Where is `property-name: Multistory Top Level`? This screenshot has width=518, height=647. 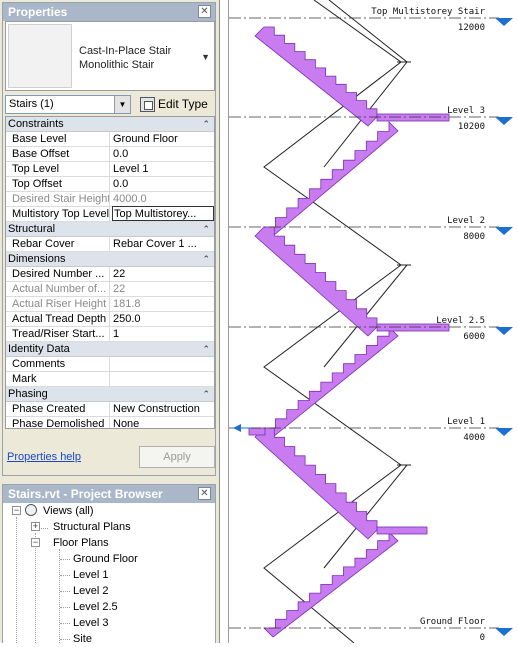
property-name: Multistory Top Level is located at coordinates (58, 214).